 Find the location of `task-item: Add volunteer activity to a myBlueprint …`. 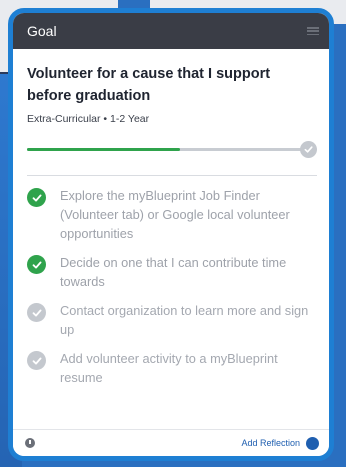

task-item: Add volunteer activity to a myBlueprint … is located at coordinates (172, 368).